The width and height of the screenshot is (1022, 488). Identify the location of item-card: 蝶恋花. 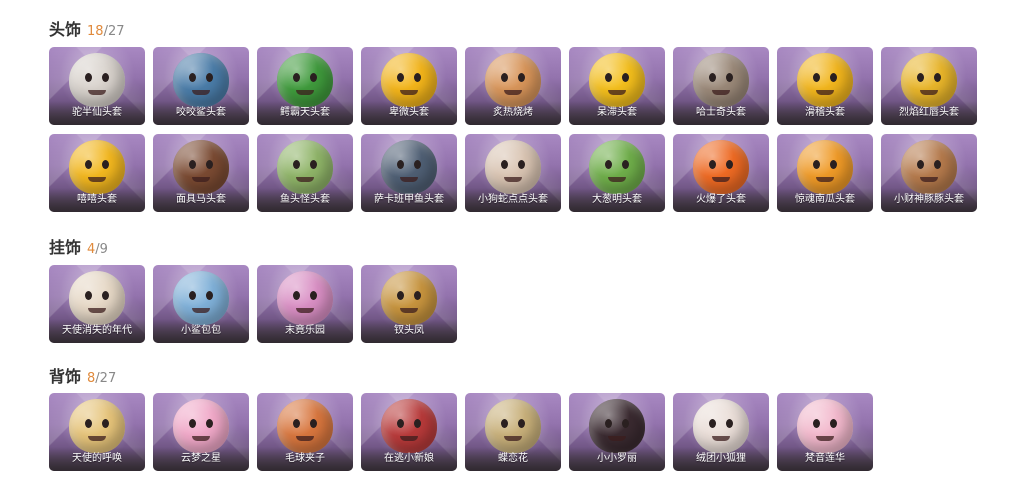
(513, 432).